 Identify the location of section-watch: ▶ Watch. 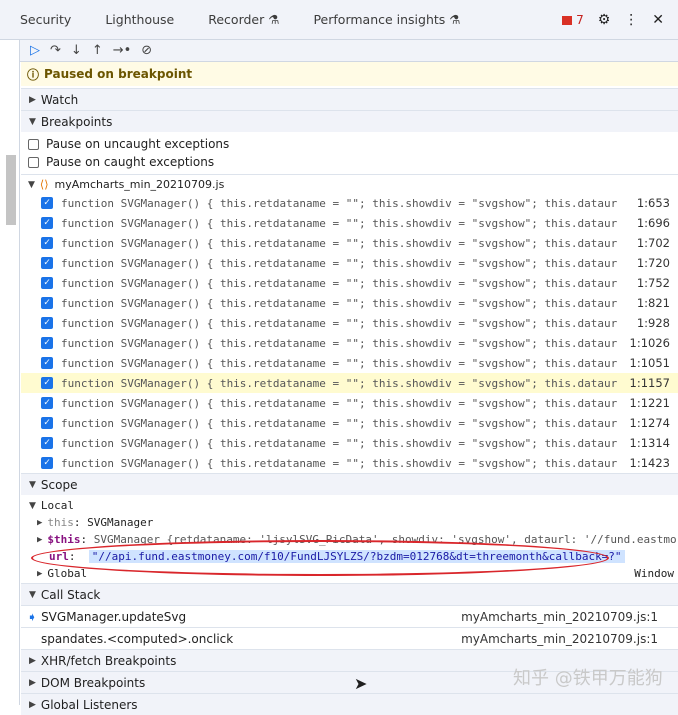
(349, 99).